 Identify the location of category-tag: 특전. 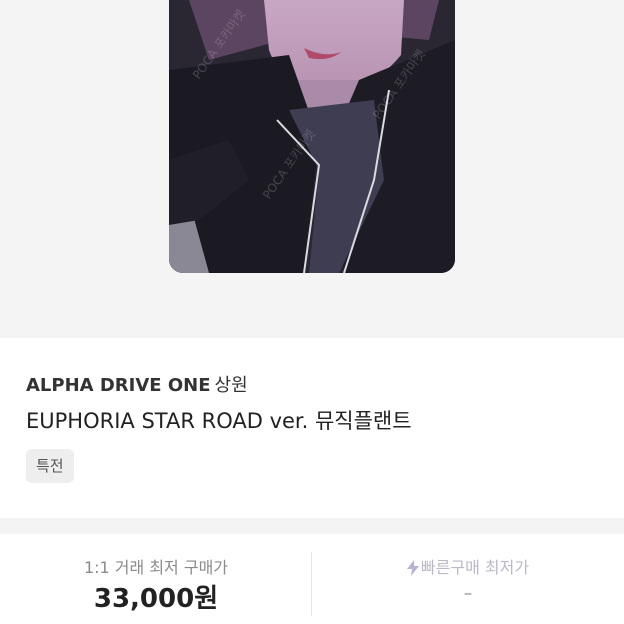
(50, 466).